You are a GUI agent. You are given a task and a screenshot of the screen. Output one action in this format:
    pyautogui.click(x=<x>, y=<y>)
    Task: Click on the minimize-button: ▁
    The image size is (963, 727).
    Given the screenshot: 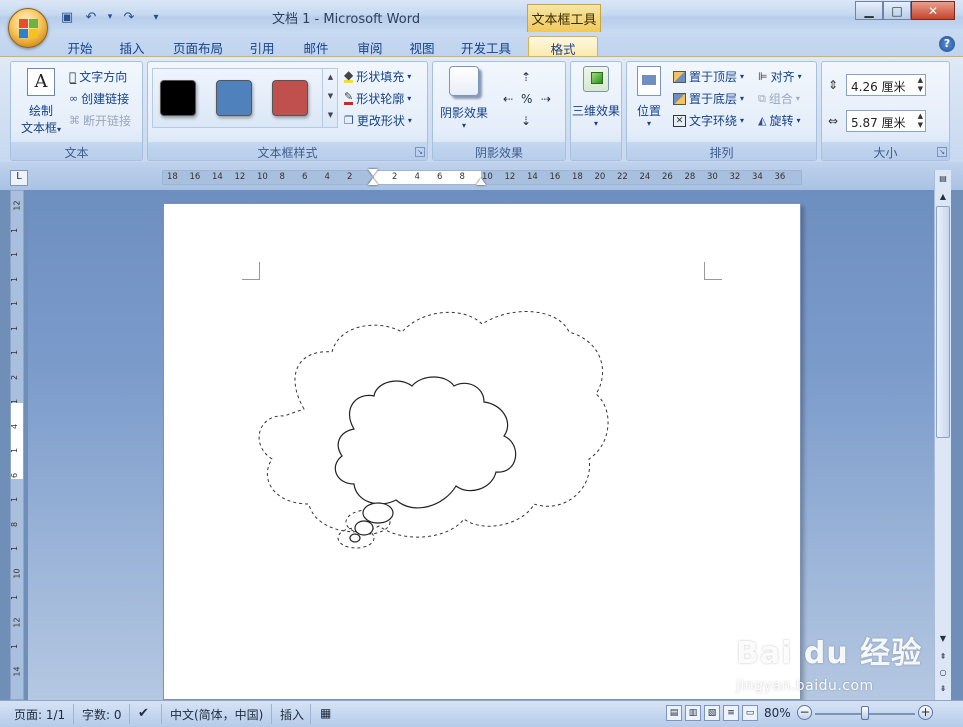 What is the action you would take?
    pyautogui.click(x=869, y=10)
    